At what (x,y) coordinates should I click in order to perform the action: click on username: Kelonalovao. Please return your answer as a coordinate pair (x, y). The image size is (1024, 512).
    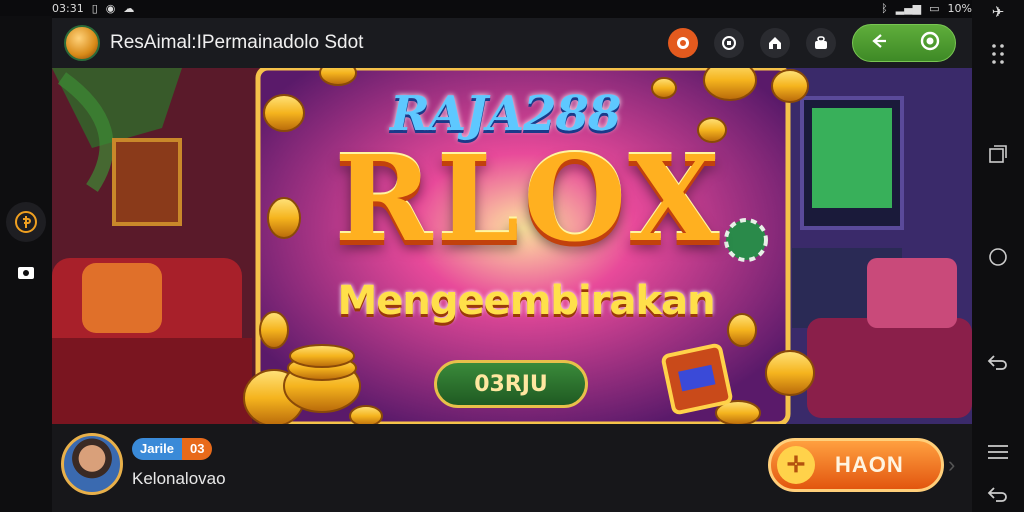
    Looking at the image, I should click on (179, 478).